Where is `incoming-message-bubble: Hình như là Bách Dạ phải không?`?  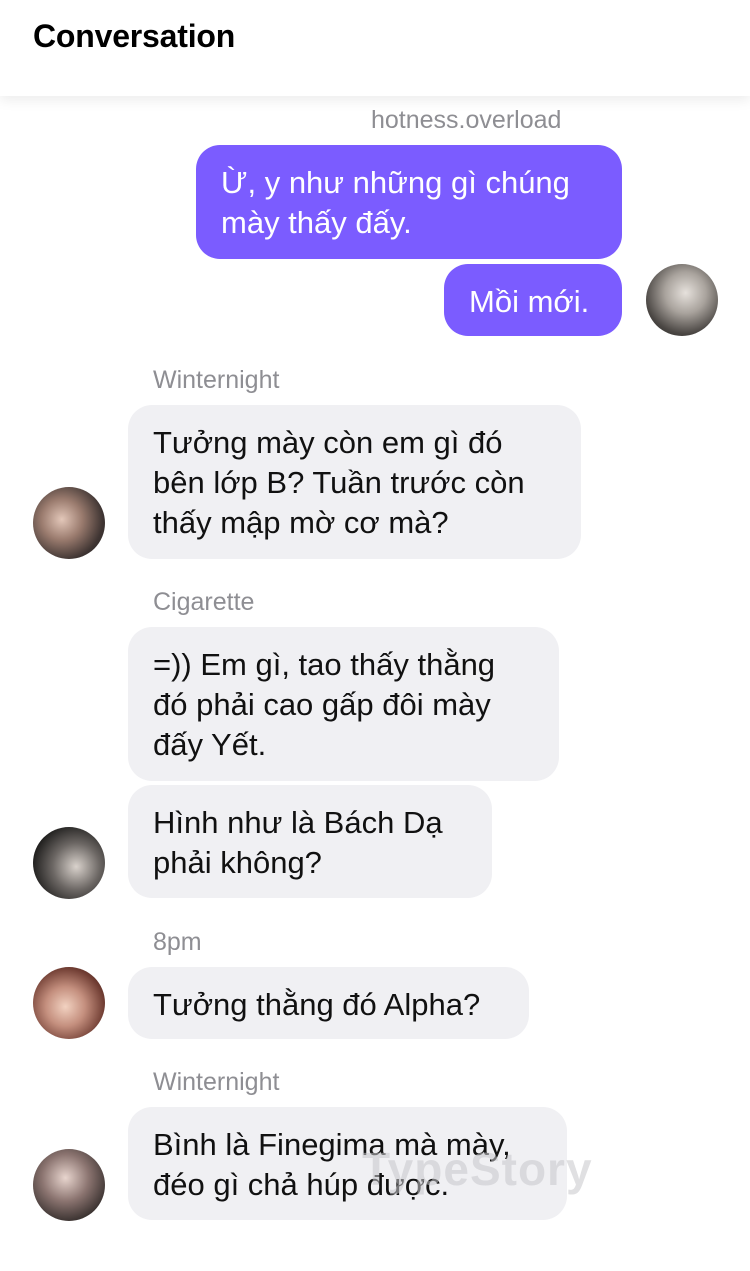
incoming-message-bubble: Hình như là Bách Dạ phải không? is located at coordinates (310, 841).